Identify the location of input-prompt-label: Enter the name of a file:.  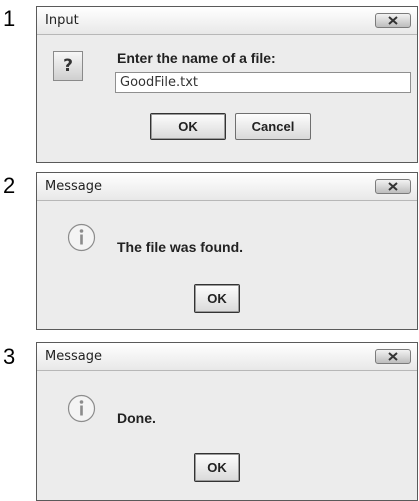
(196, 58).